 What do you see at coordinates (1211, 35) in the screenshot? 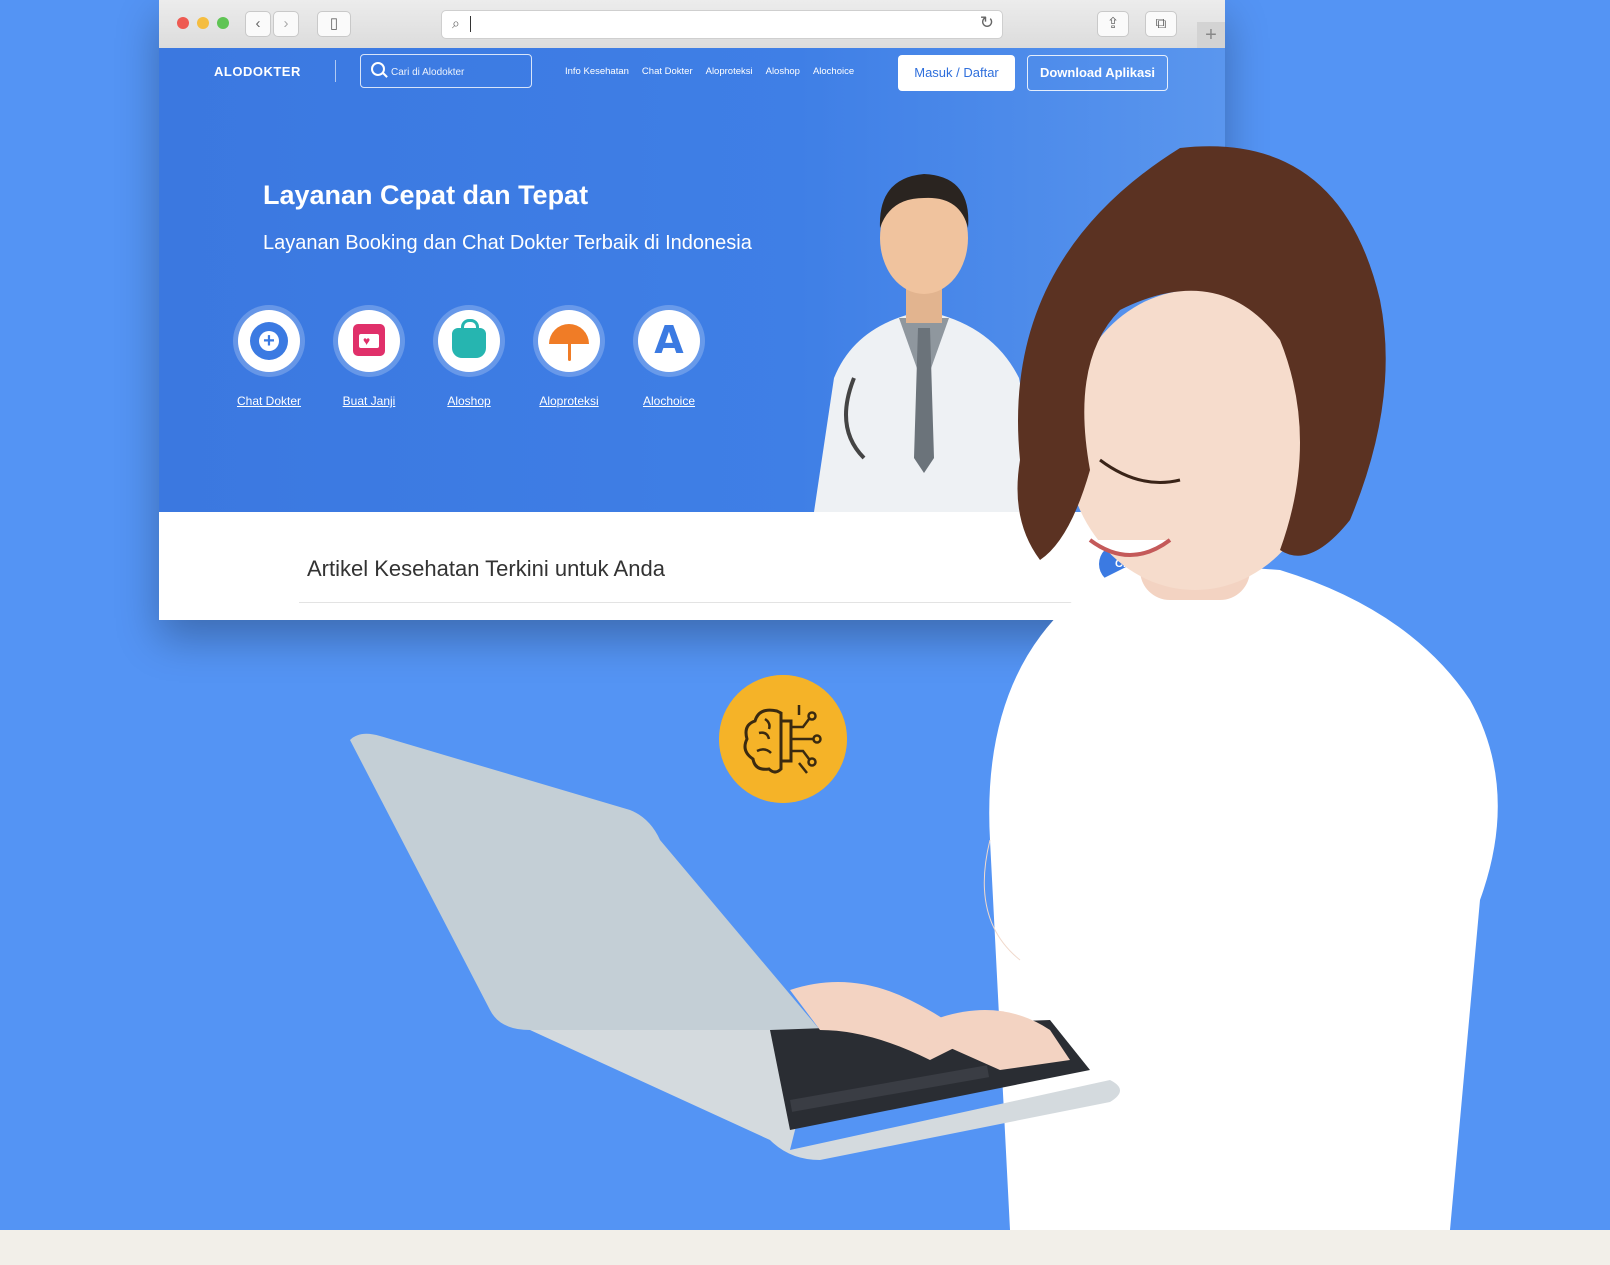
I see `new-tab-icon: +` at bounding box center [1211, 35].